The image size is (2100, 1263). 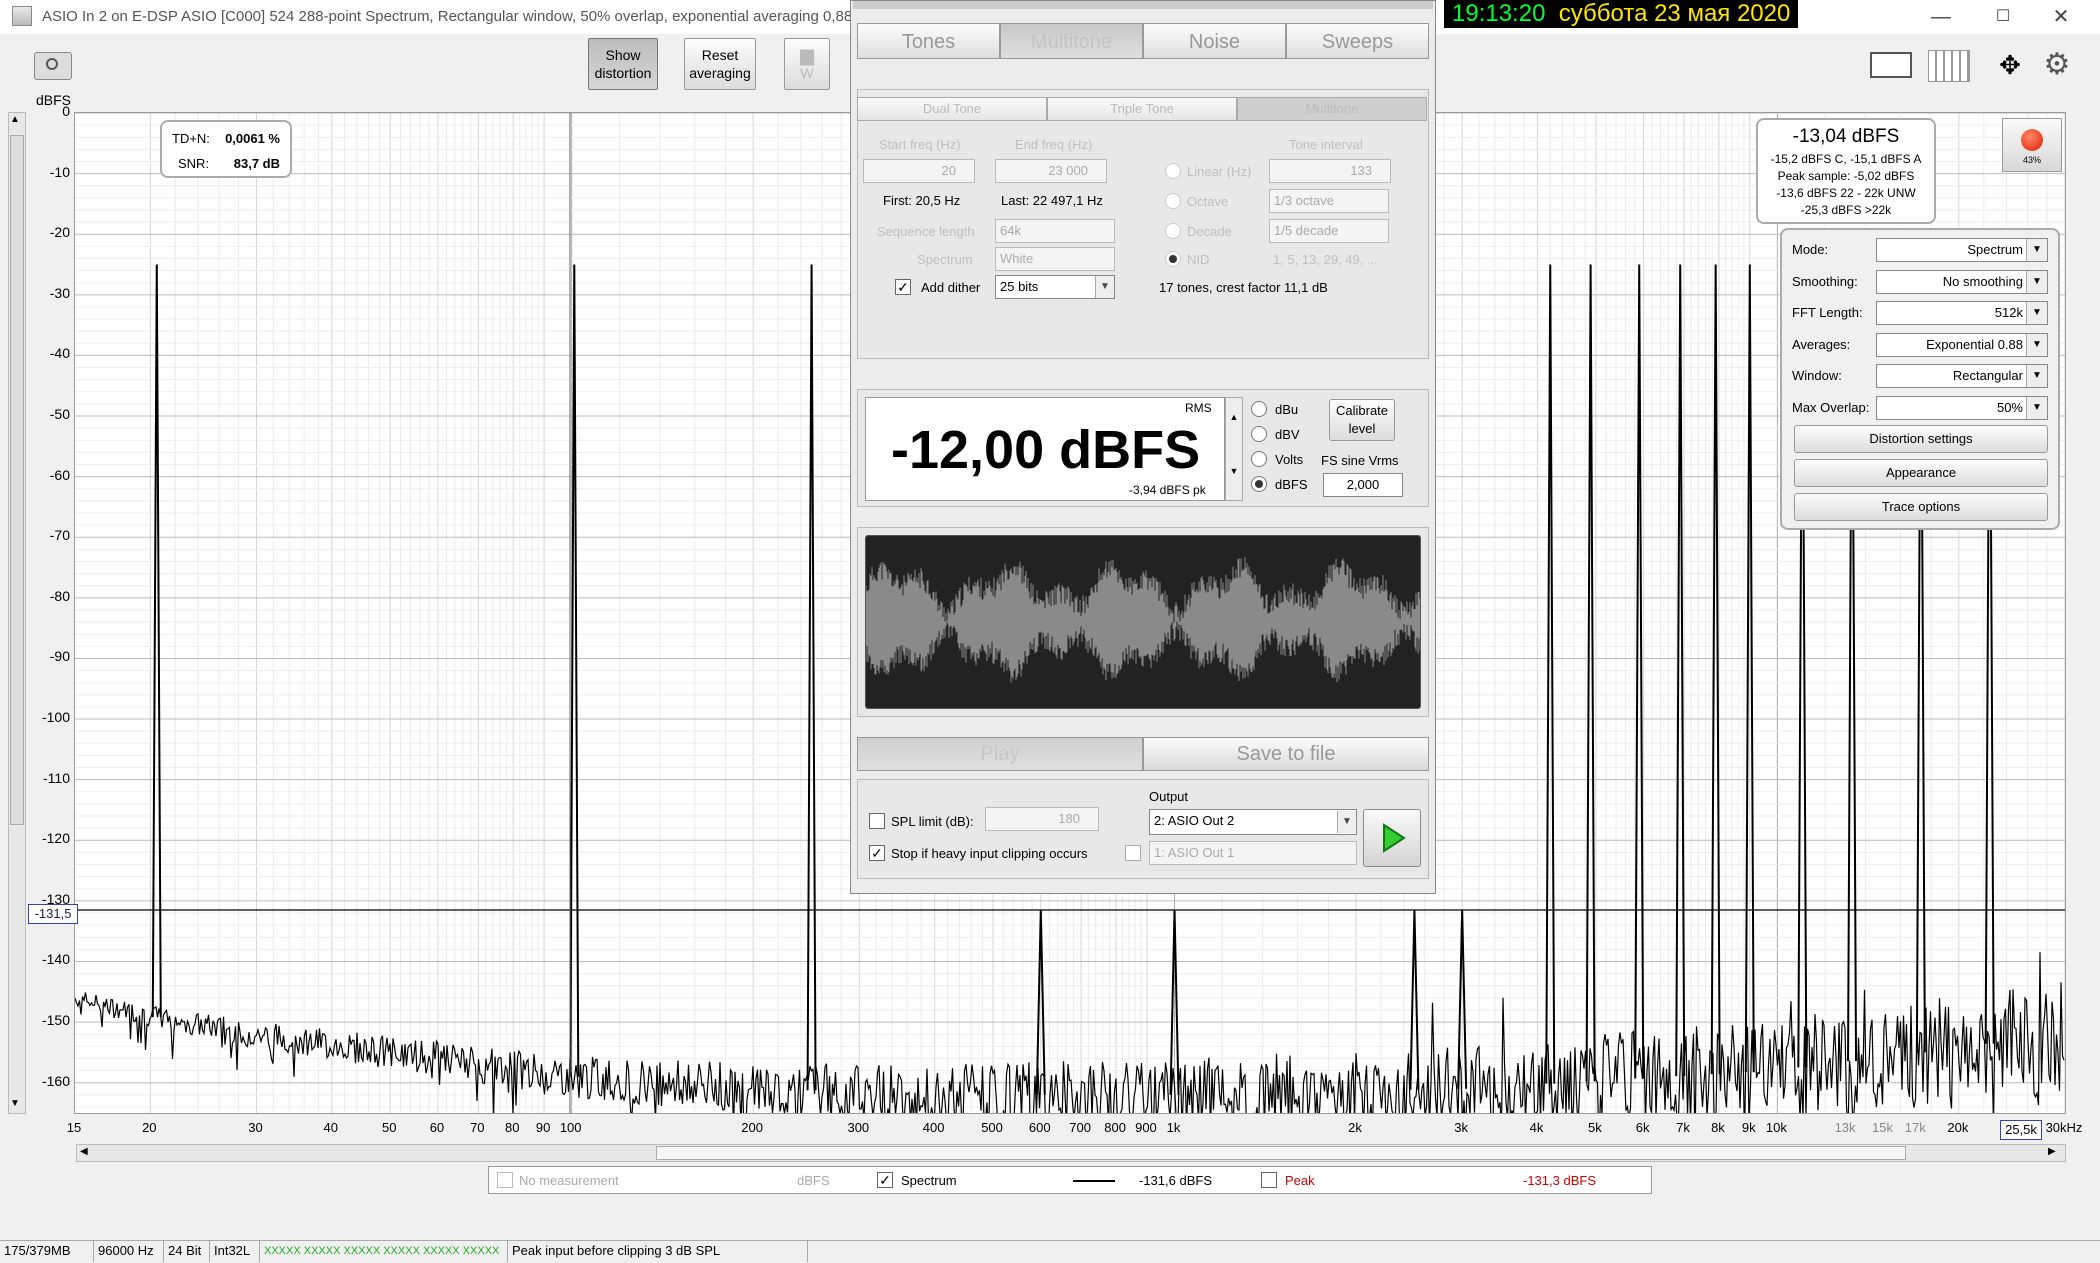 I want to click on x-tick-label: 2k, so click(x=1355, y=1127).